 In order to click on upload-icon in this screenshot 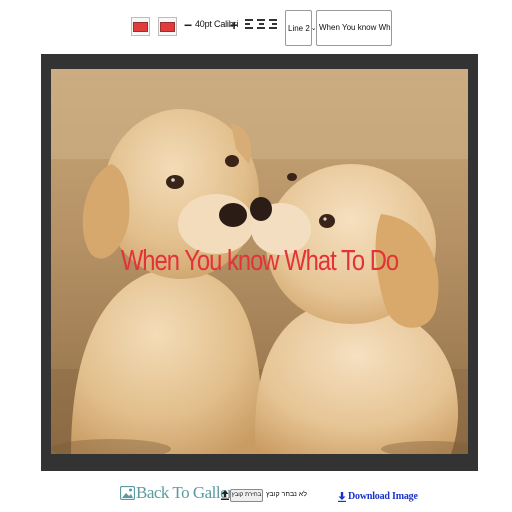, I will do `click(225, 495)`.